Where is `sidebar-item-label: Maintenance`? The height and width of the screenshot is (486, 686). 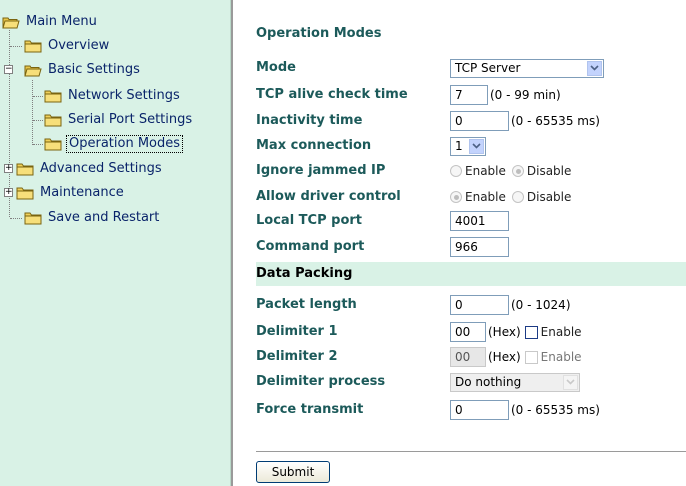 sidebar-item-label: Maintenance is located at coordinates (82, 192).